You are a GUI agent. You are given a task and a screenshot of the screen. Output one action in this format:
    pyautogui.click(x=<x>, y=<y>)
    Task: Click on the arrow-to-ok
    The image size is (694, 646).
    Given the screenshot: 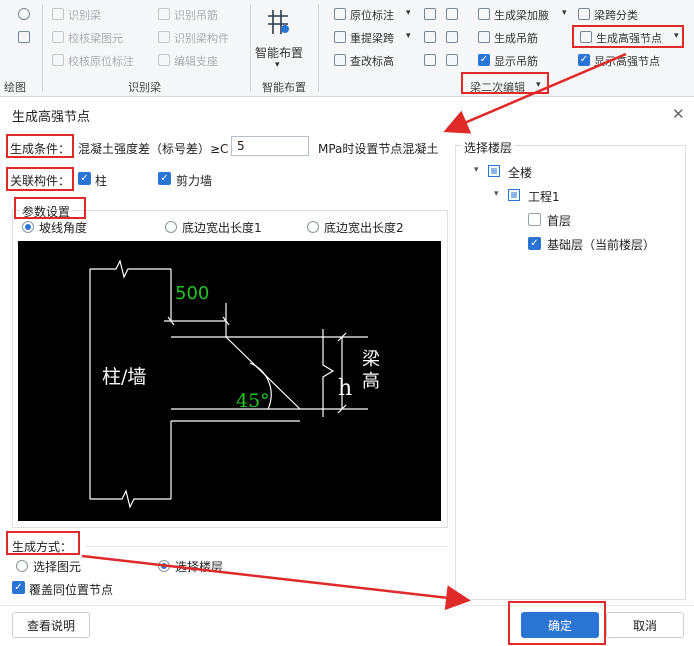 What is the action you would take?
    pyautogui.click(x=276, y=582)
    